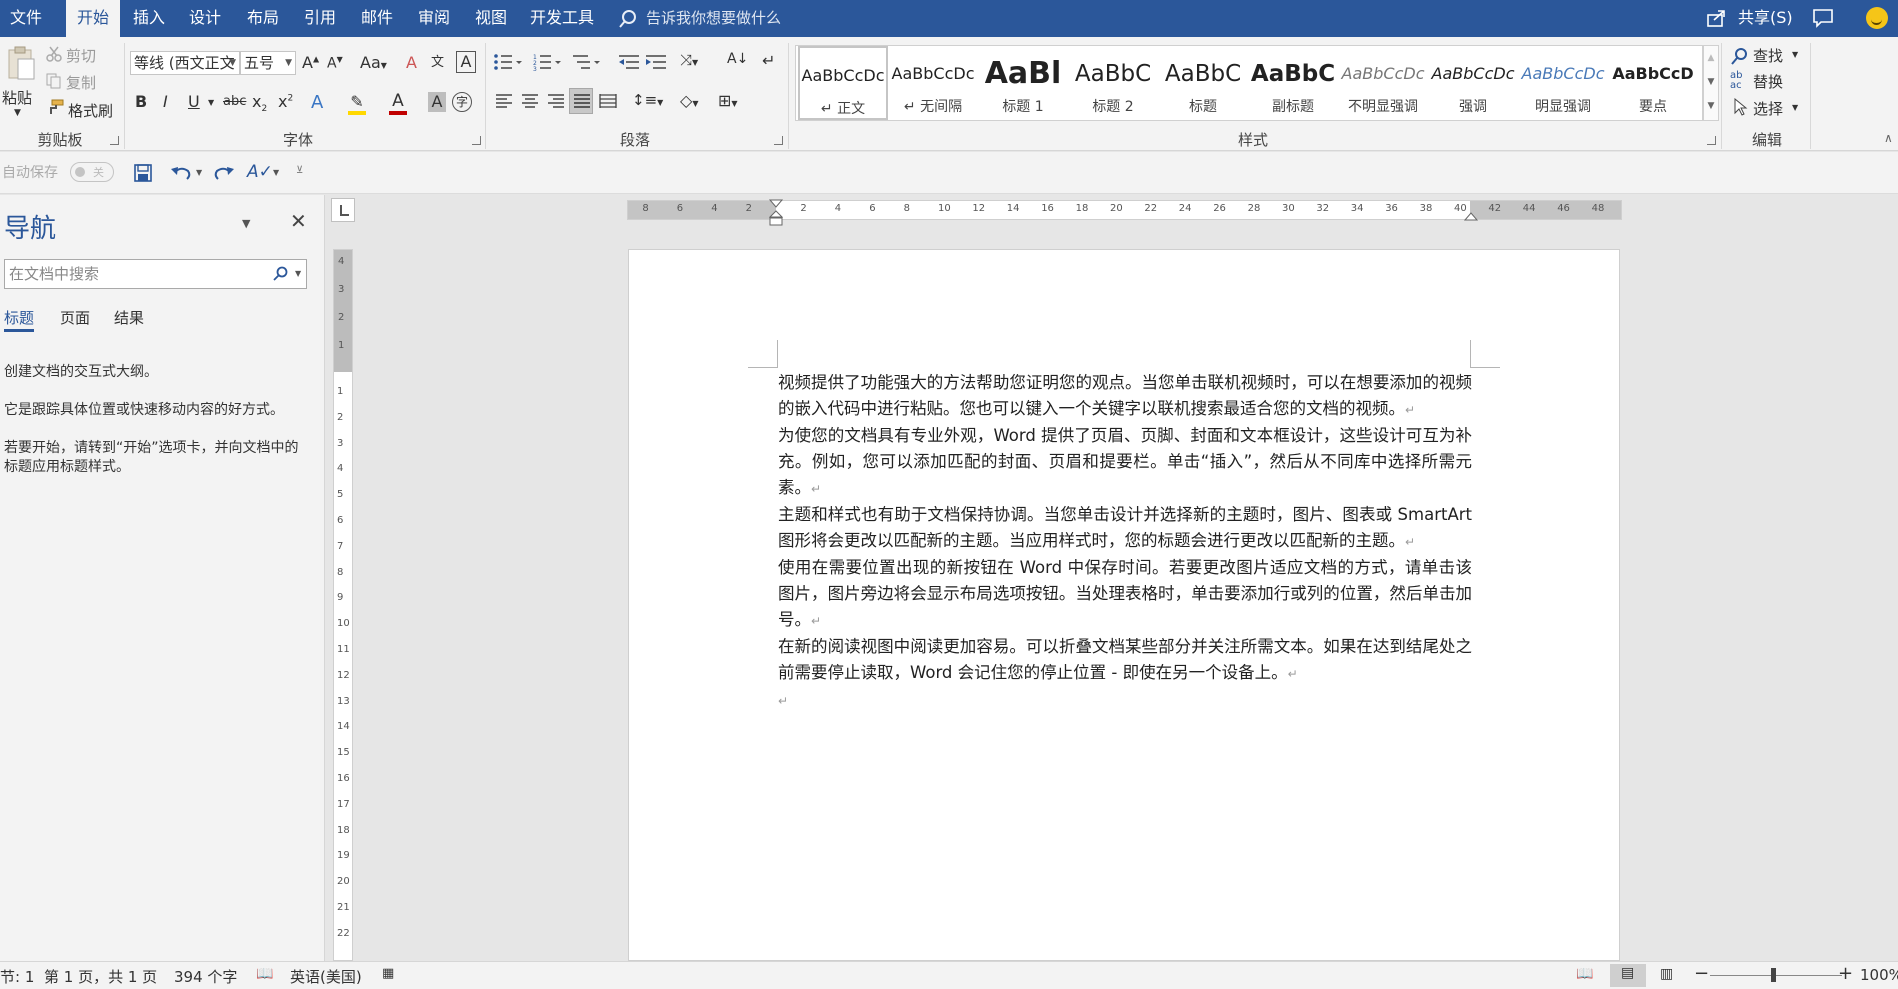  What do you see at coordinates (530, 101) in the screenshot?
I see `align-center-icon` at bounding box center [530, 101].